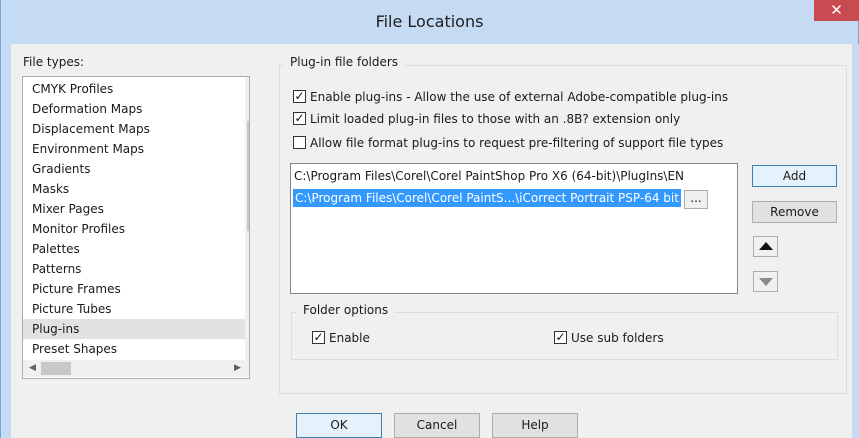  What do you see at coordinates (617, 338) in the screenshot?
I see `checkbox-label: Use sub folders` at bounding box center [617, 338].